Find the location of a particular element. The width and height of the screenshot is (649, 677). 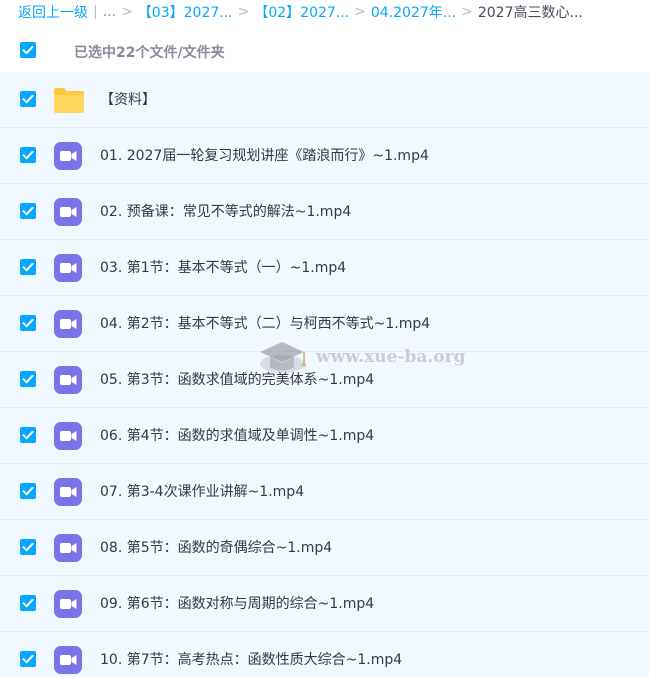

file-row: 05. 第3节：函数求值域的完美体系~1.mp4 is located at coordinates (324, 380).